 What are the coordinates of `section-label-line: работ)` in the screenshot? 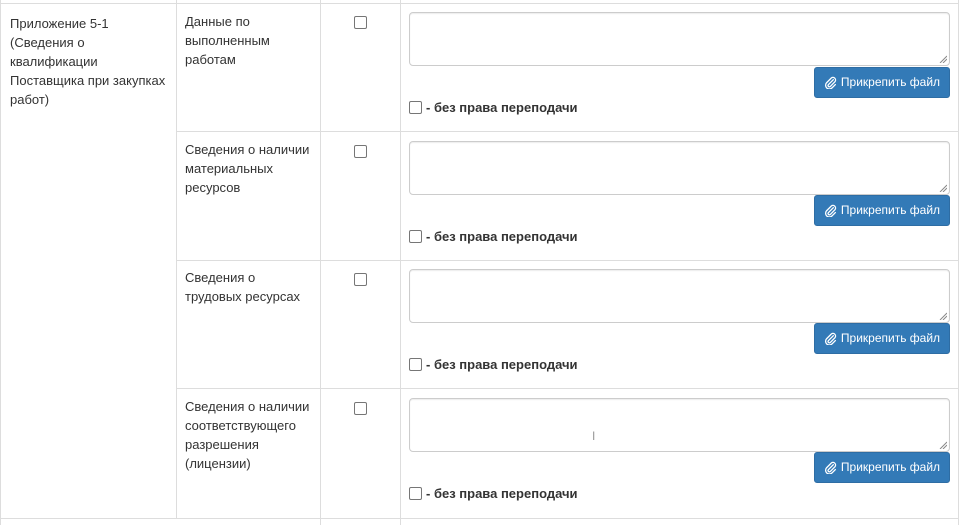 It's located at (30, 99).